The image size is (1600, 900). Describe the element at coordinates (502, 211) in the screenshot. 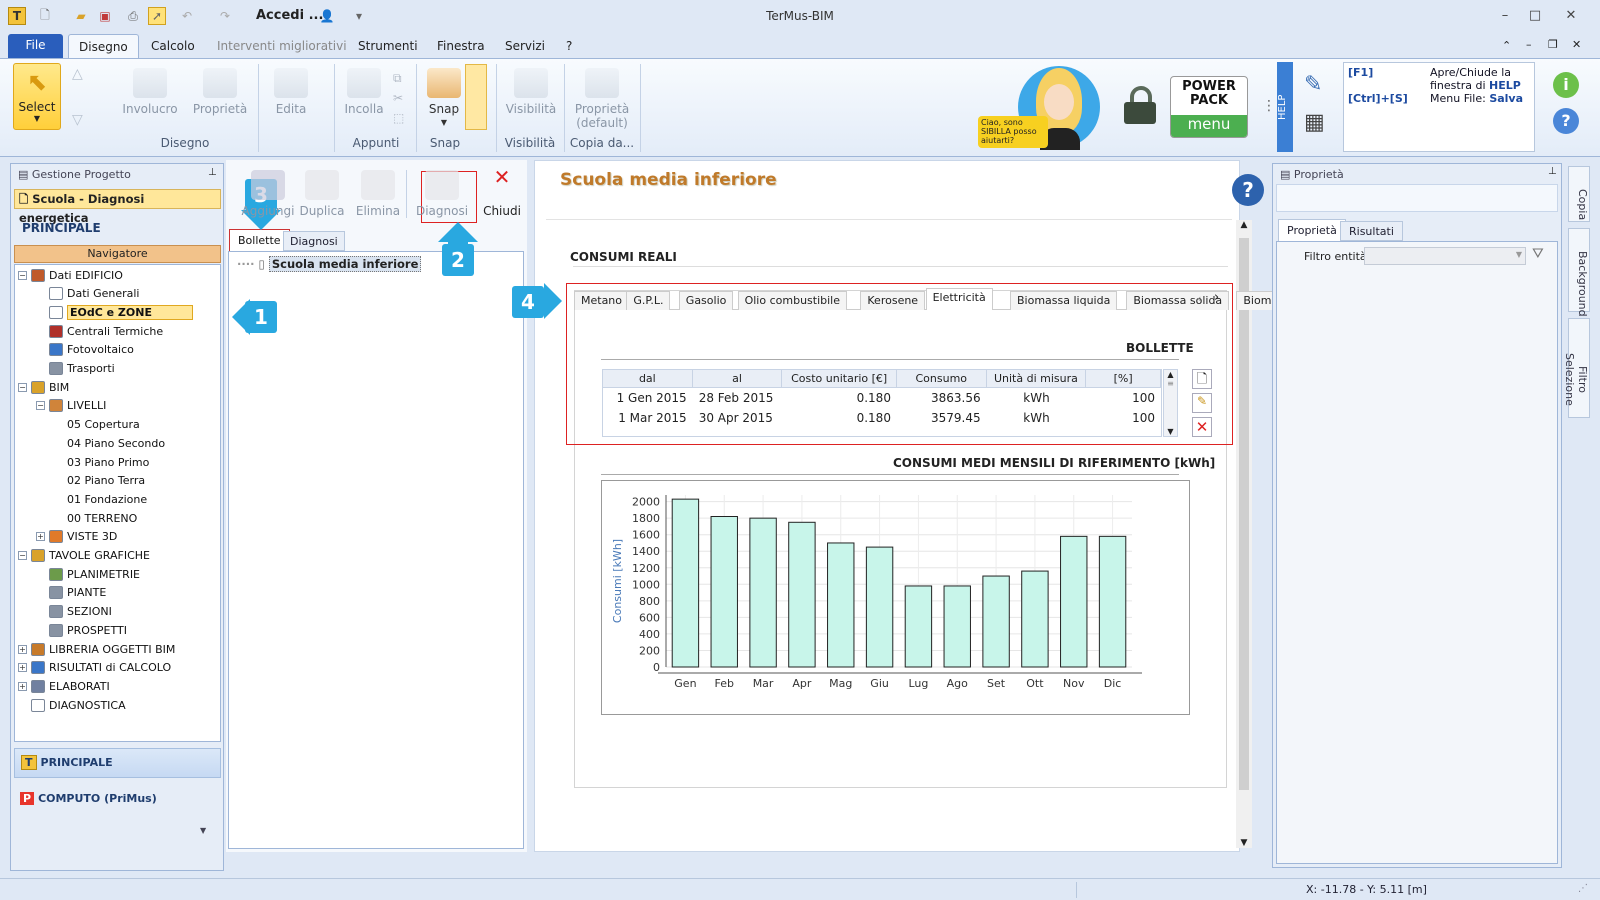

I see `chiudi-label: Chiudi` at that location.